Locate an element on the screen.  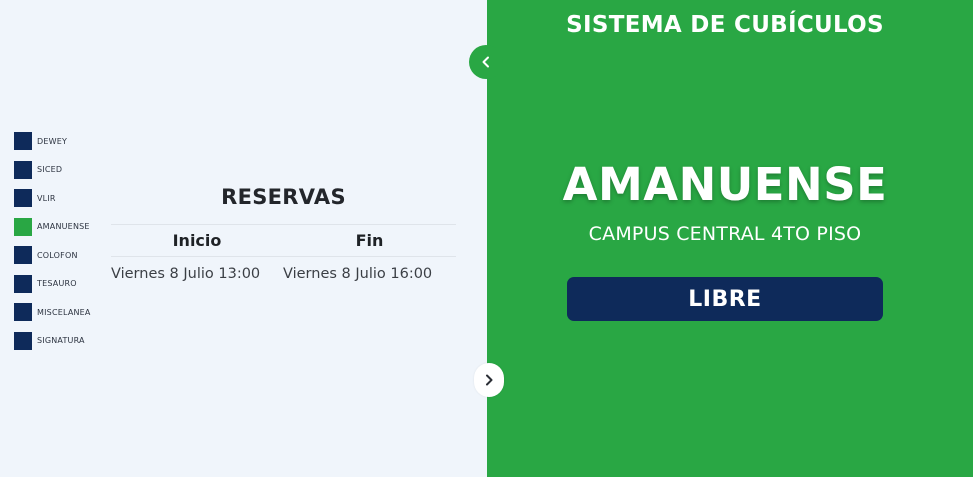
cubicle-item-miscelanea: MISCELANEA is located at coordinates (52, 312).